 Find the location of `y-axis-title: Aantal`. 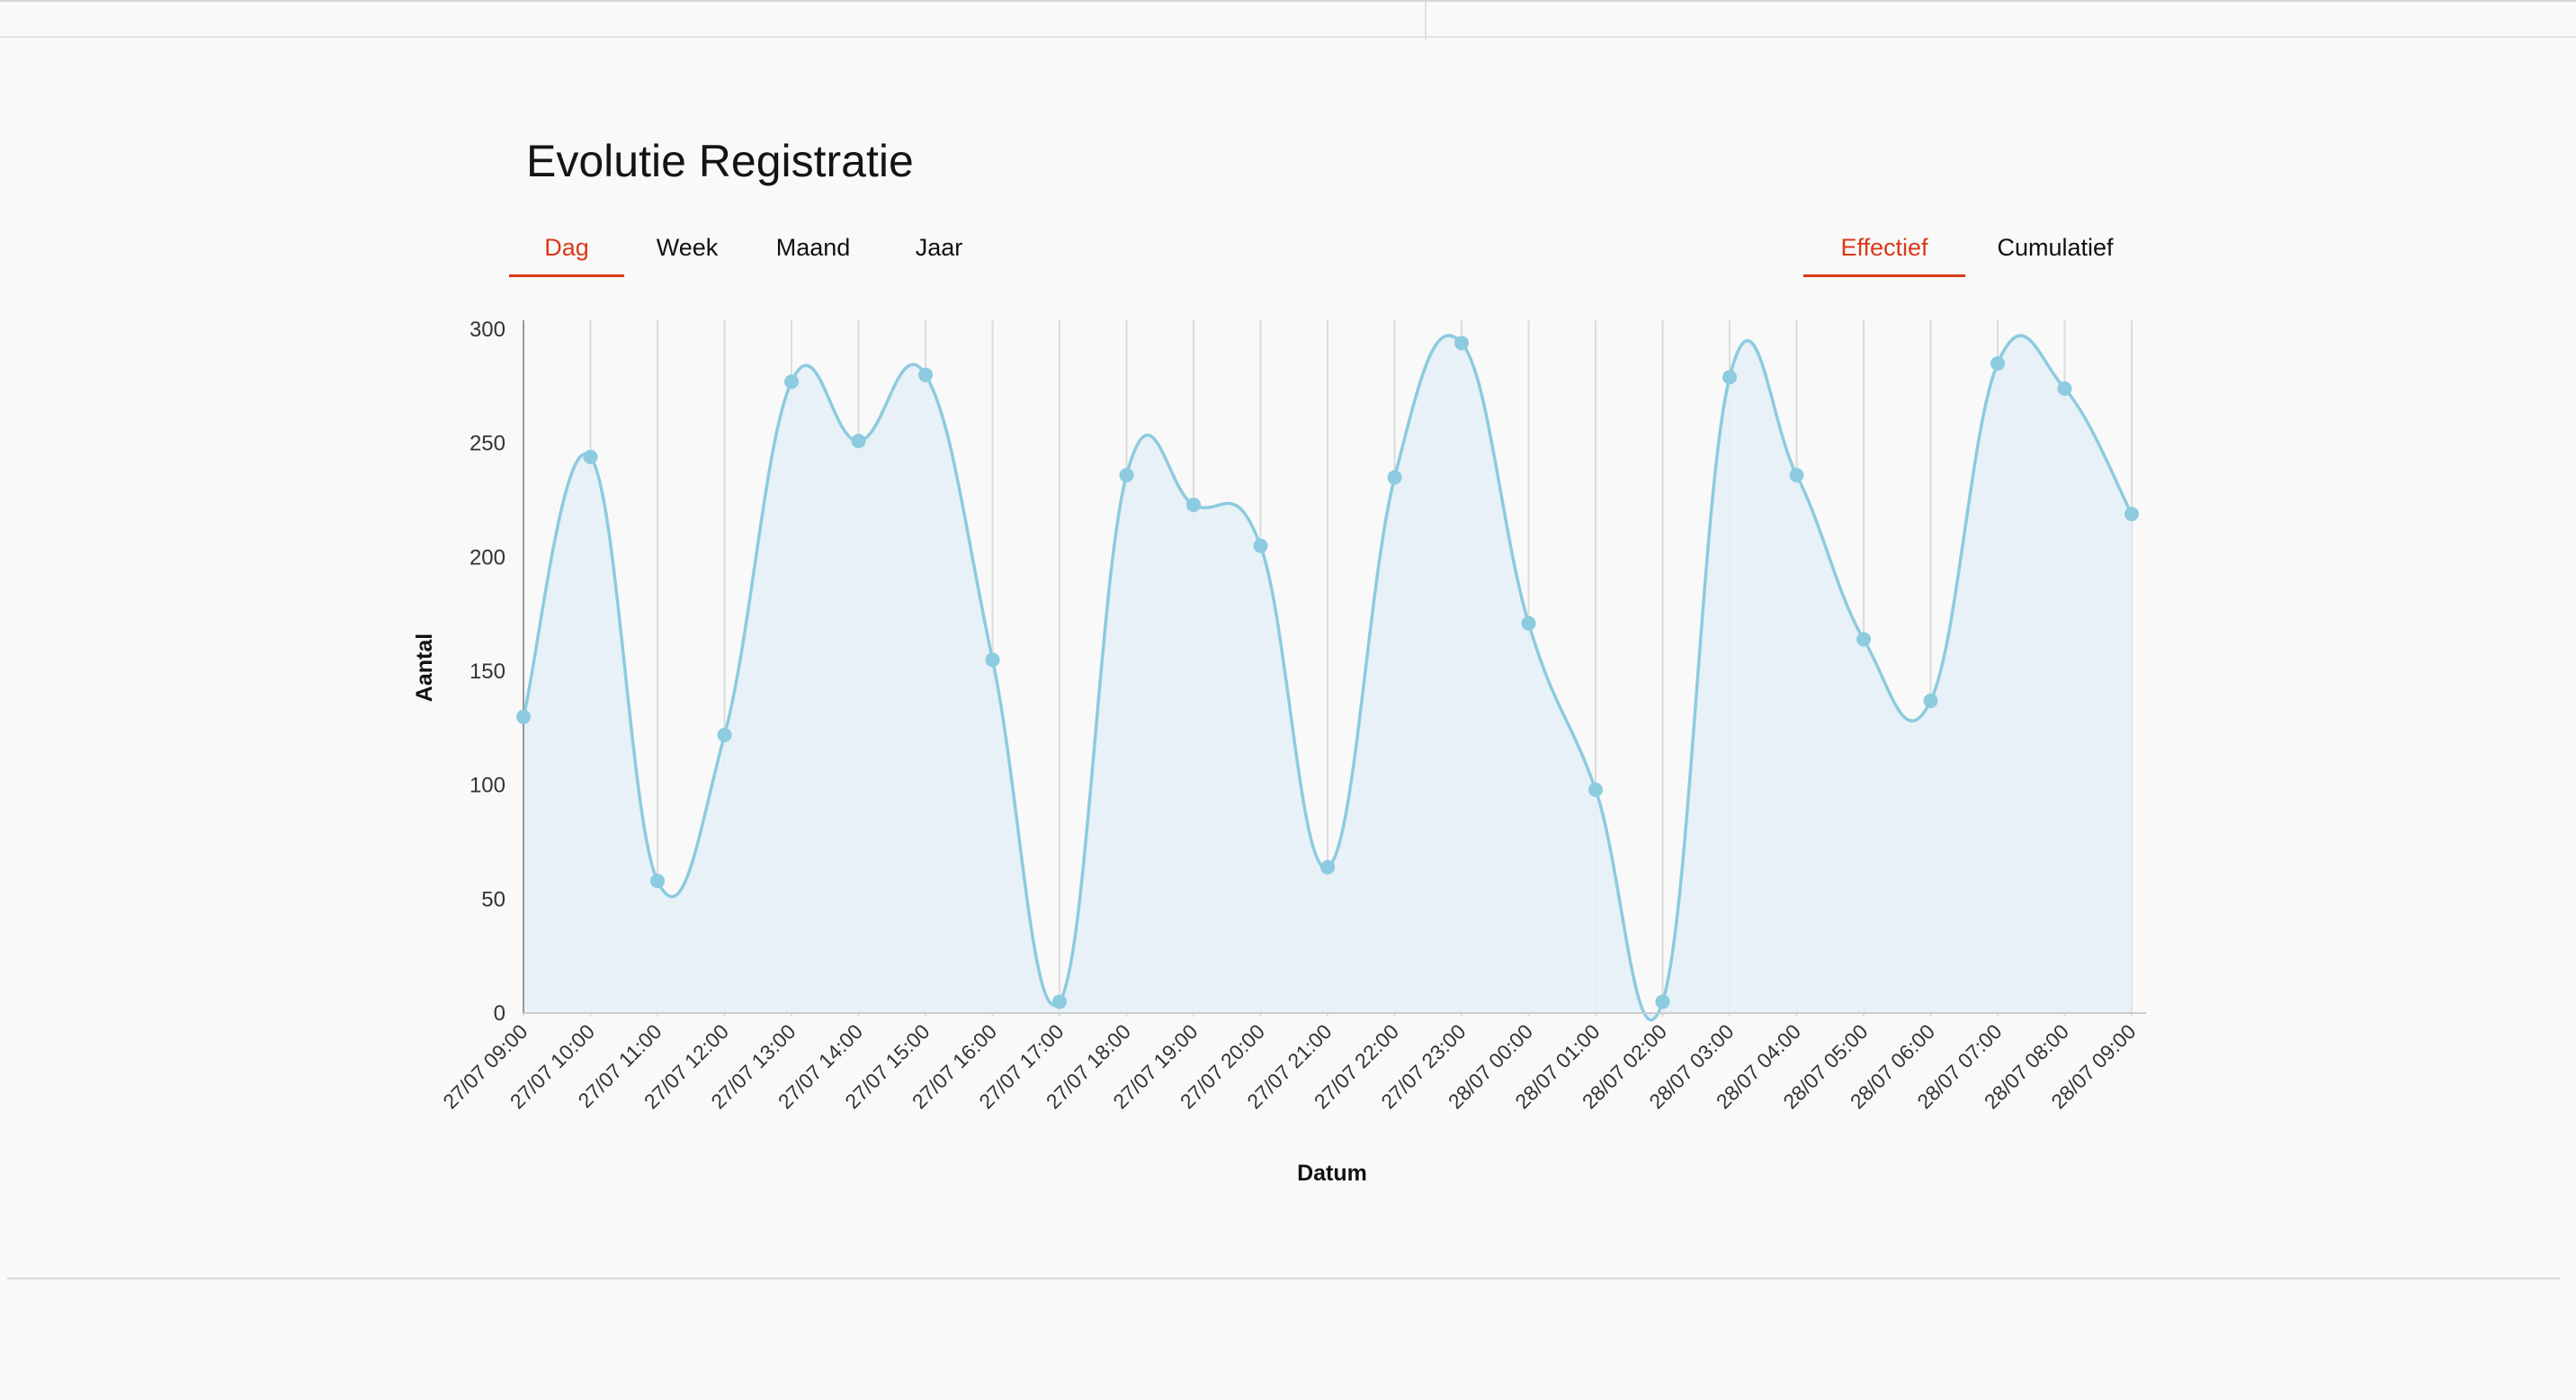

y-axis-title: Aantal is located at coordinates (424, 667).